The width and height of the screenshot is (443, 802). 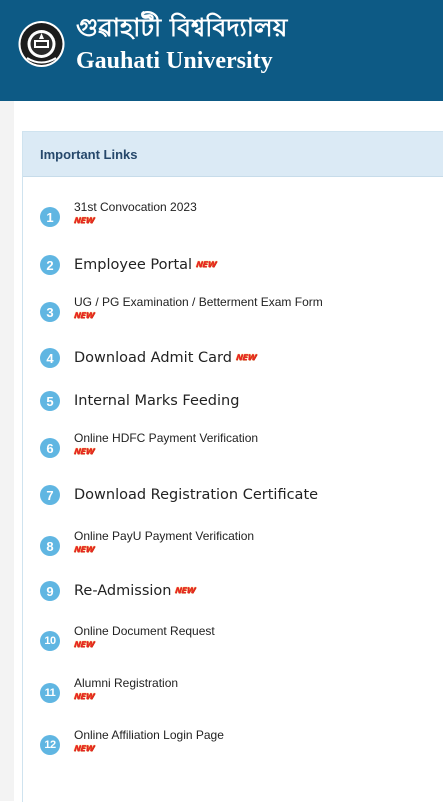 I want to click on link-label: Re-Admission, so click(x=122, y=591).